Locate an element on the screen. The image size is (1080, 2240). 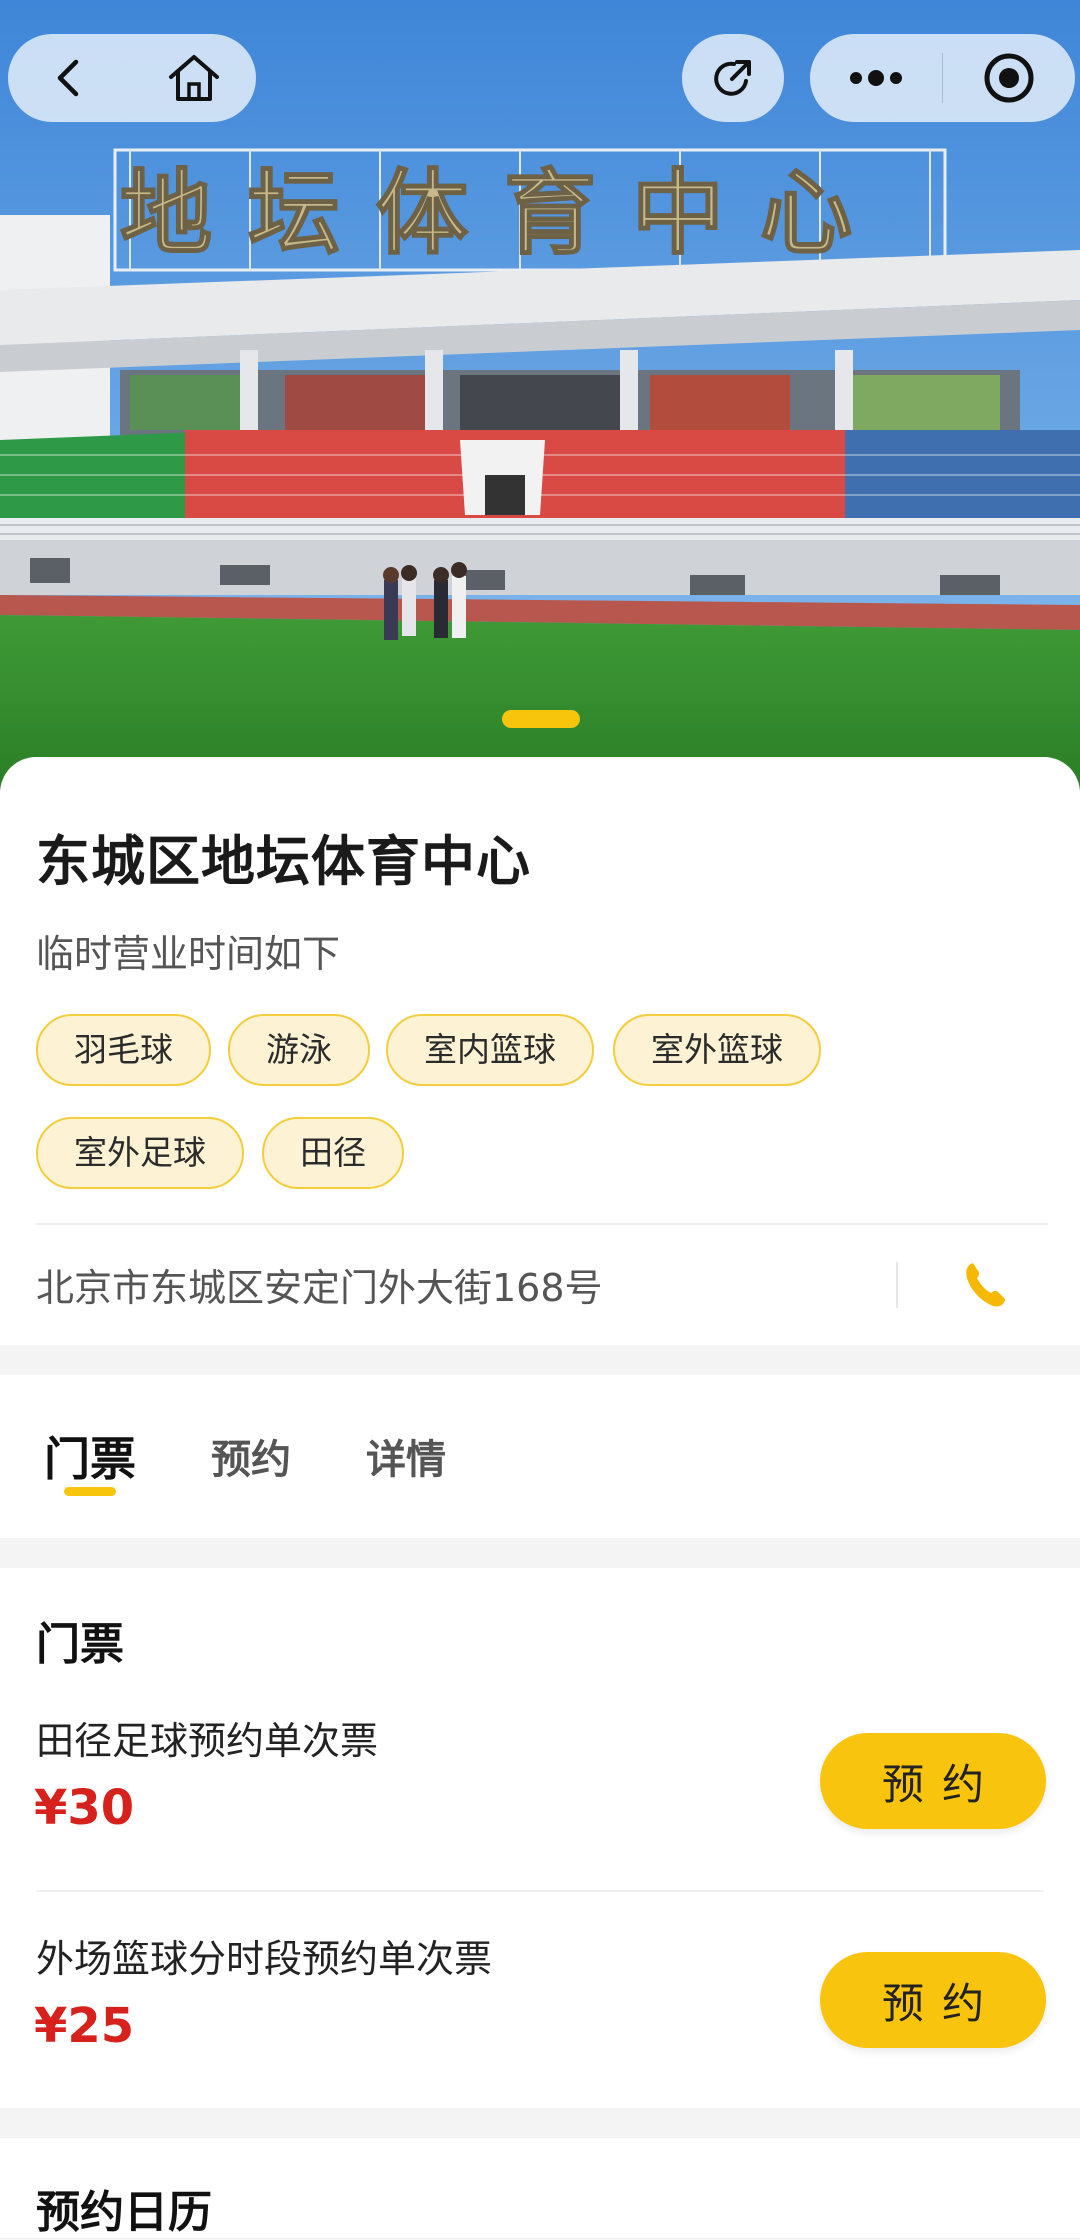
tab-booking: 预约 is located at coordinates (251, 1456).